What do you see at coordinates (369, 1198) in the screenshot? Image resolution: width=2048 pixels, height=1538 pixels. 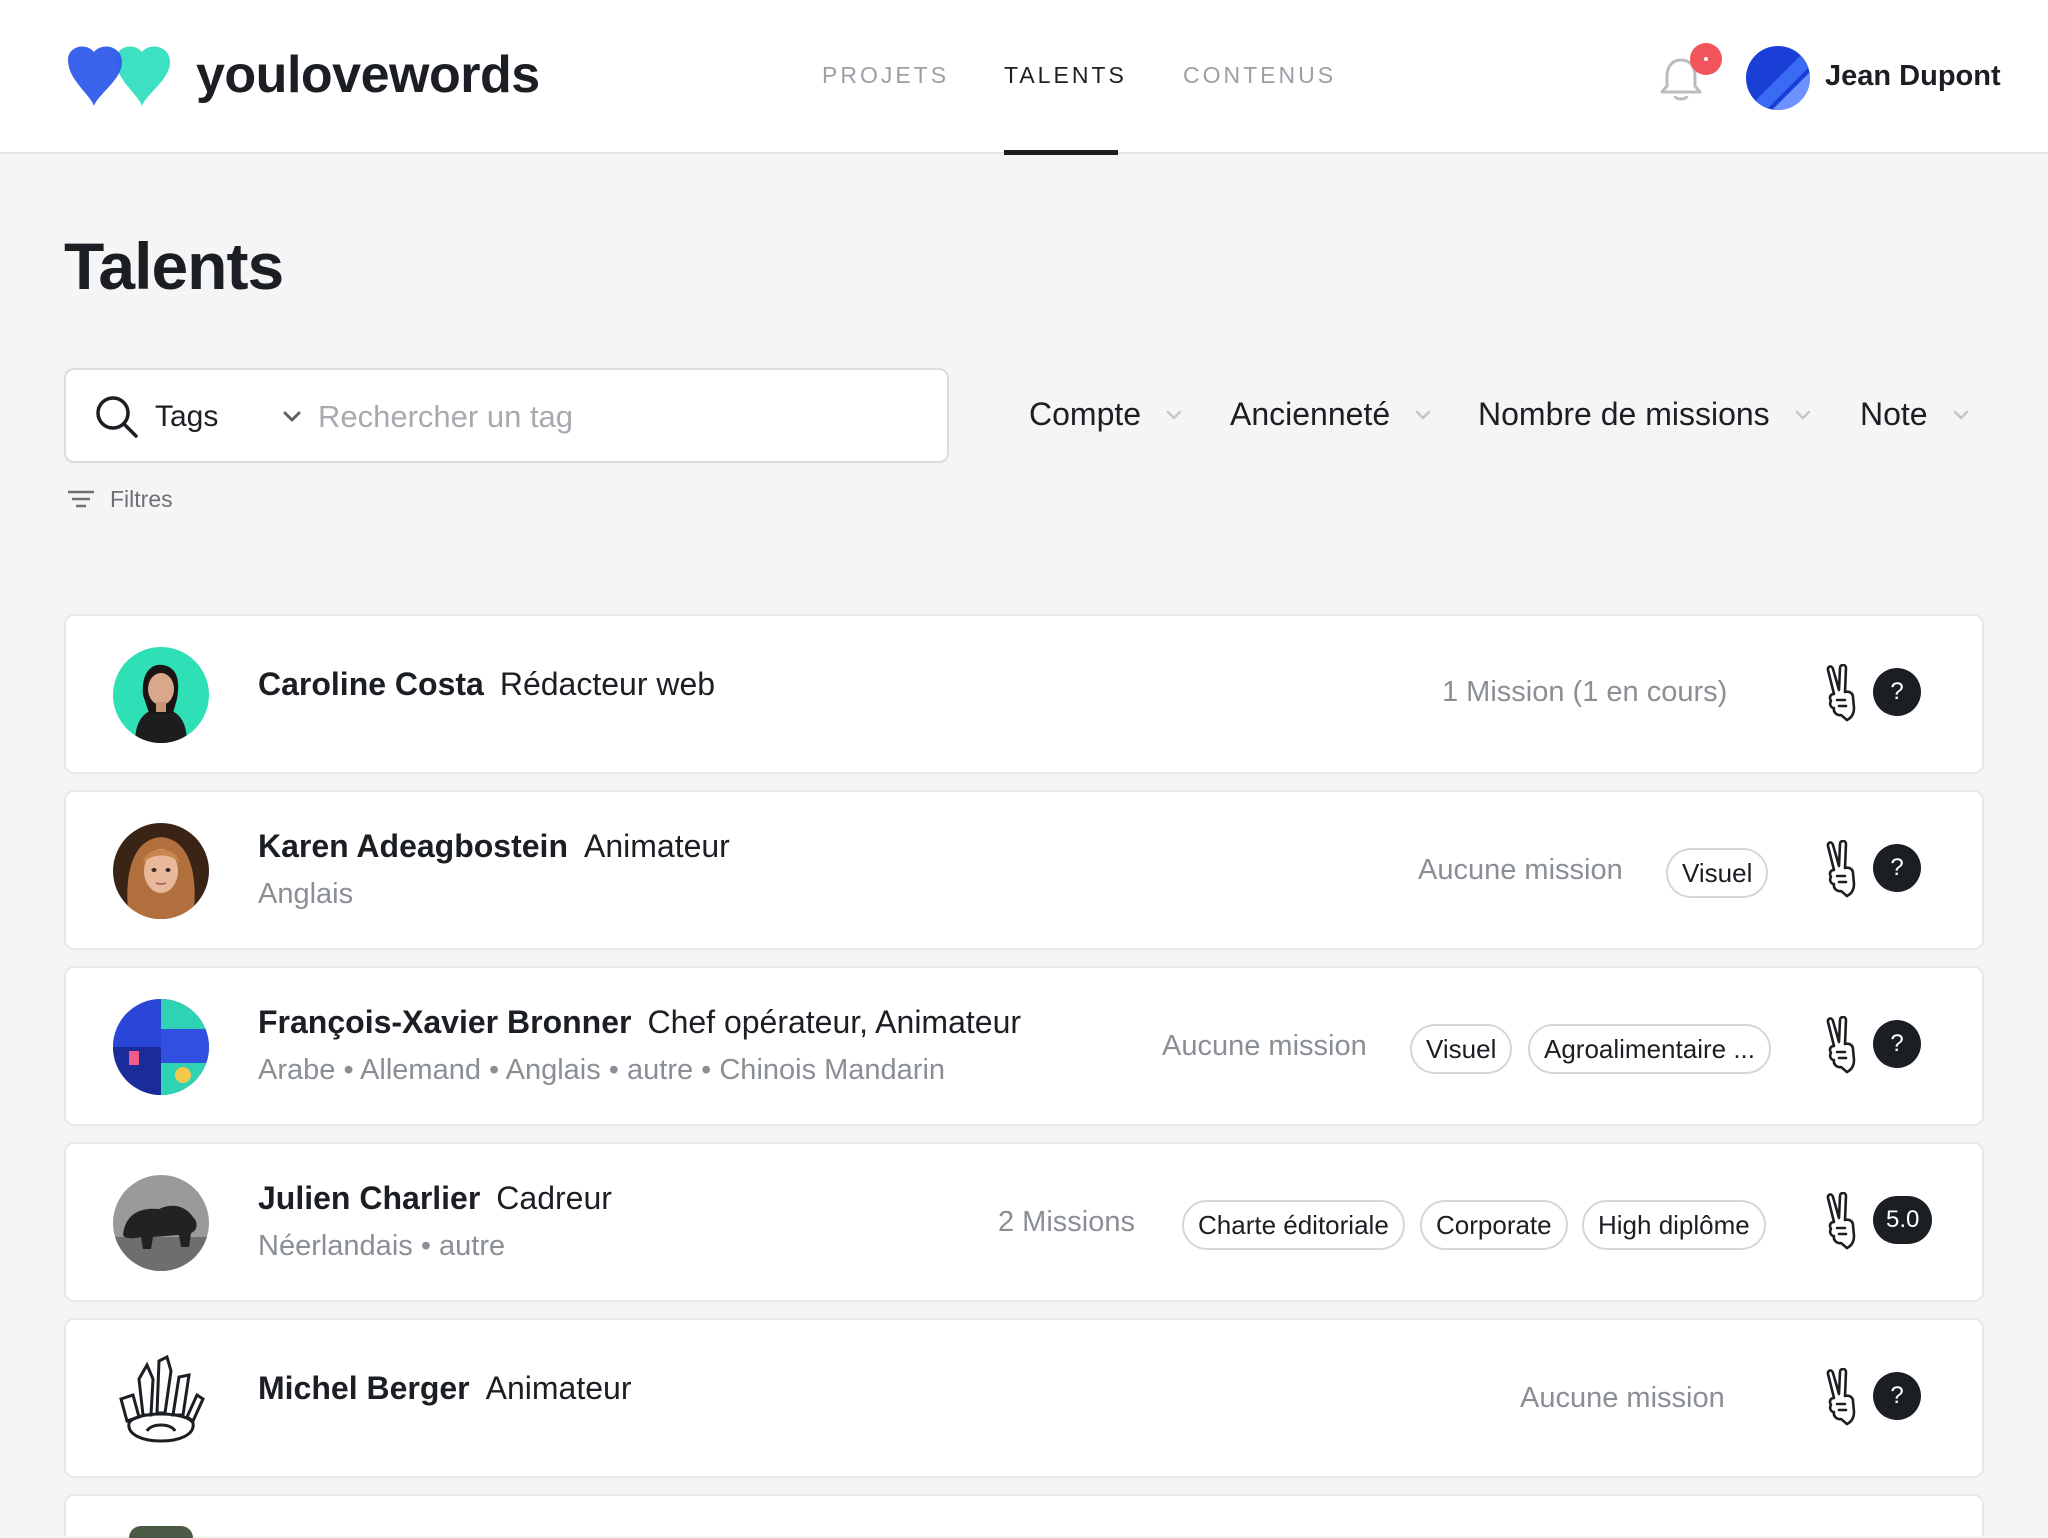 I see `talent-name: Julien Charlier` at bounding box center [369, 1198].